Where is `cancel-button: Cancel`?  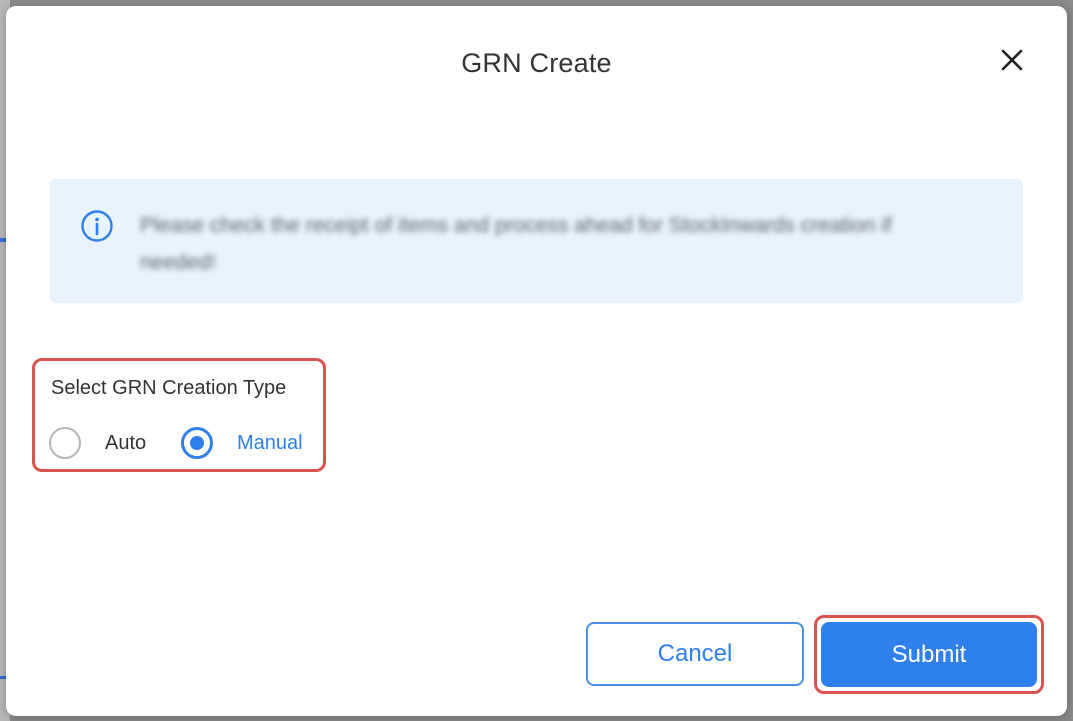 cancel-button: Cancel is located at coordinates (695, 654).